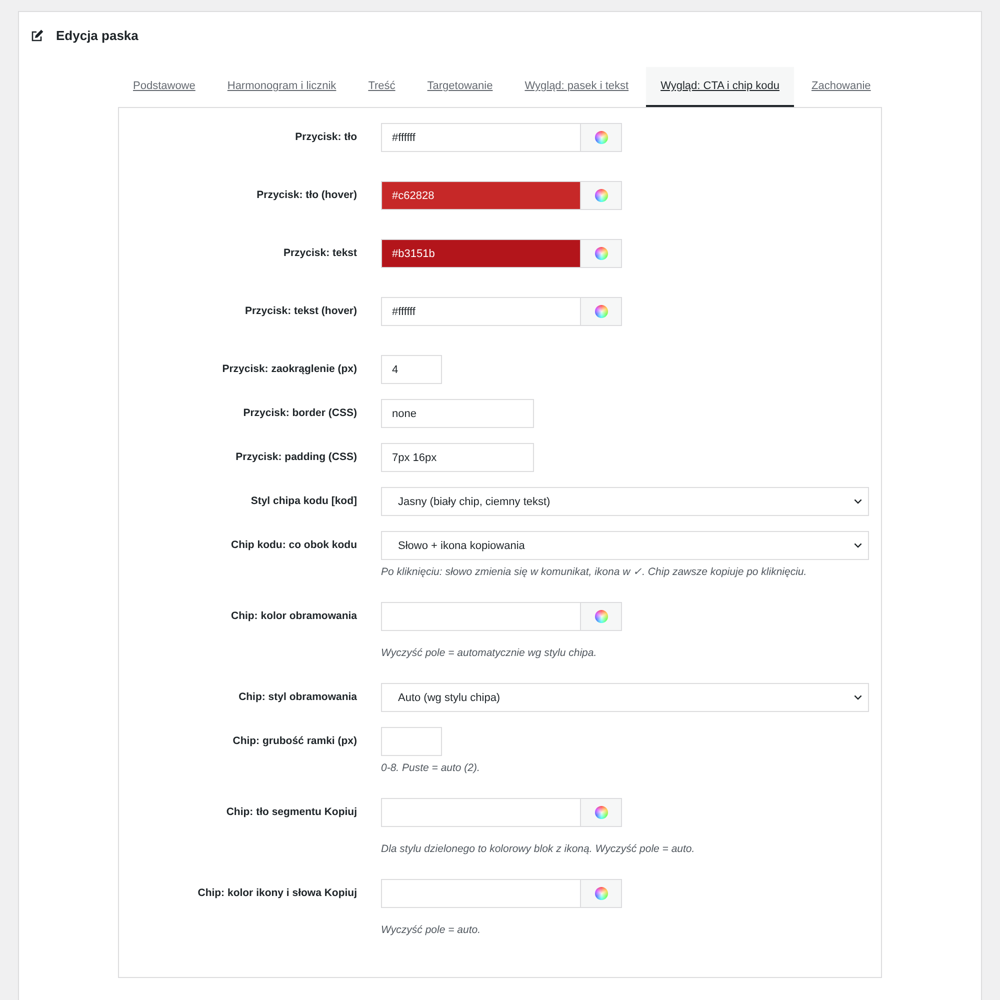 The height and width of the screenshot is (1000, 1000). I want to click on field-description: Po kliknięciu: słowo zmienia się w komunikat, ikona w ✓. Chip zawsze kopiuje po kliknięciu., so click(594, 572).